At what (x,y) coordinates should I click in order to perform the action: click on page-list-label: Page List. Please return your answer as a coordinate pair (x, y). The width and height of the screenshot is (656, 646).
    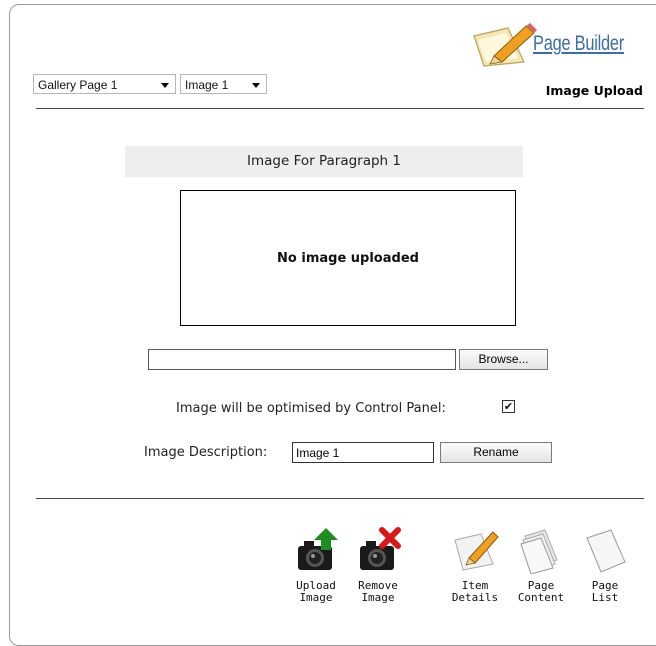
    Looking at the image, I should click on (605, 591).